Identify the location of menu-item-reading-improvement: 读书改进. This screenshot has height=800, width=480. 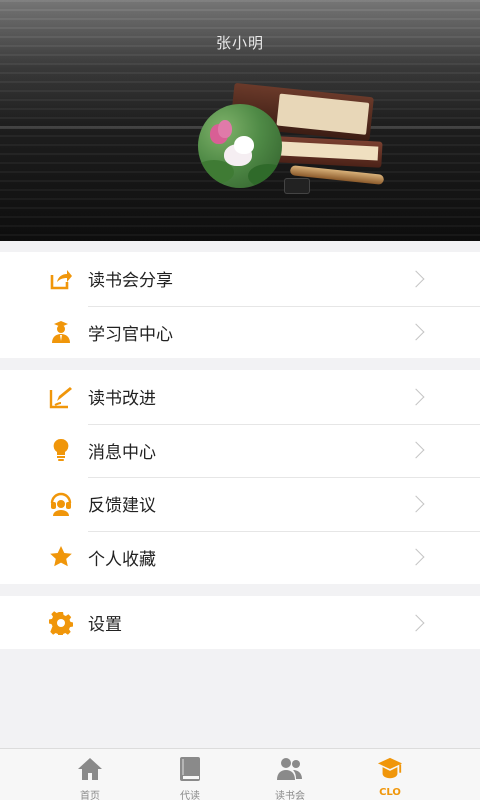
(240, 397).